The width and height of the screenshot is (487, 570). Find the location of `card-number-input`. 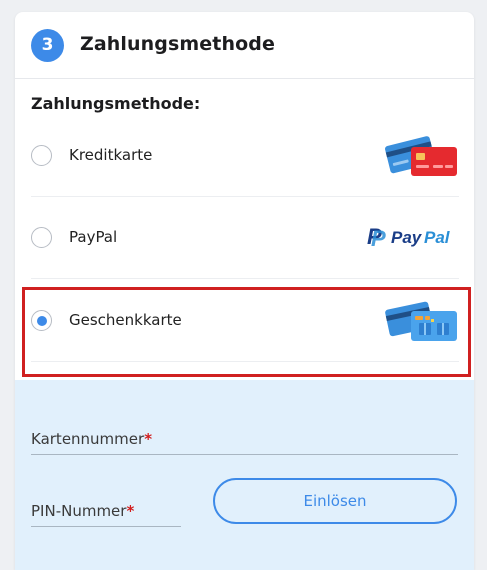

card-number-input is located at coordinates (244, 454).